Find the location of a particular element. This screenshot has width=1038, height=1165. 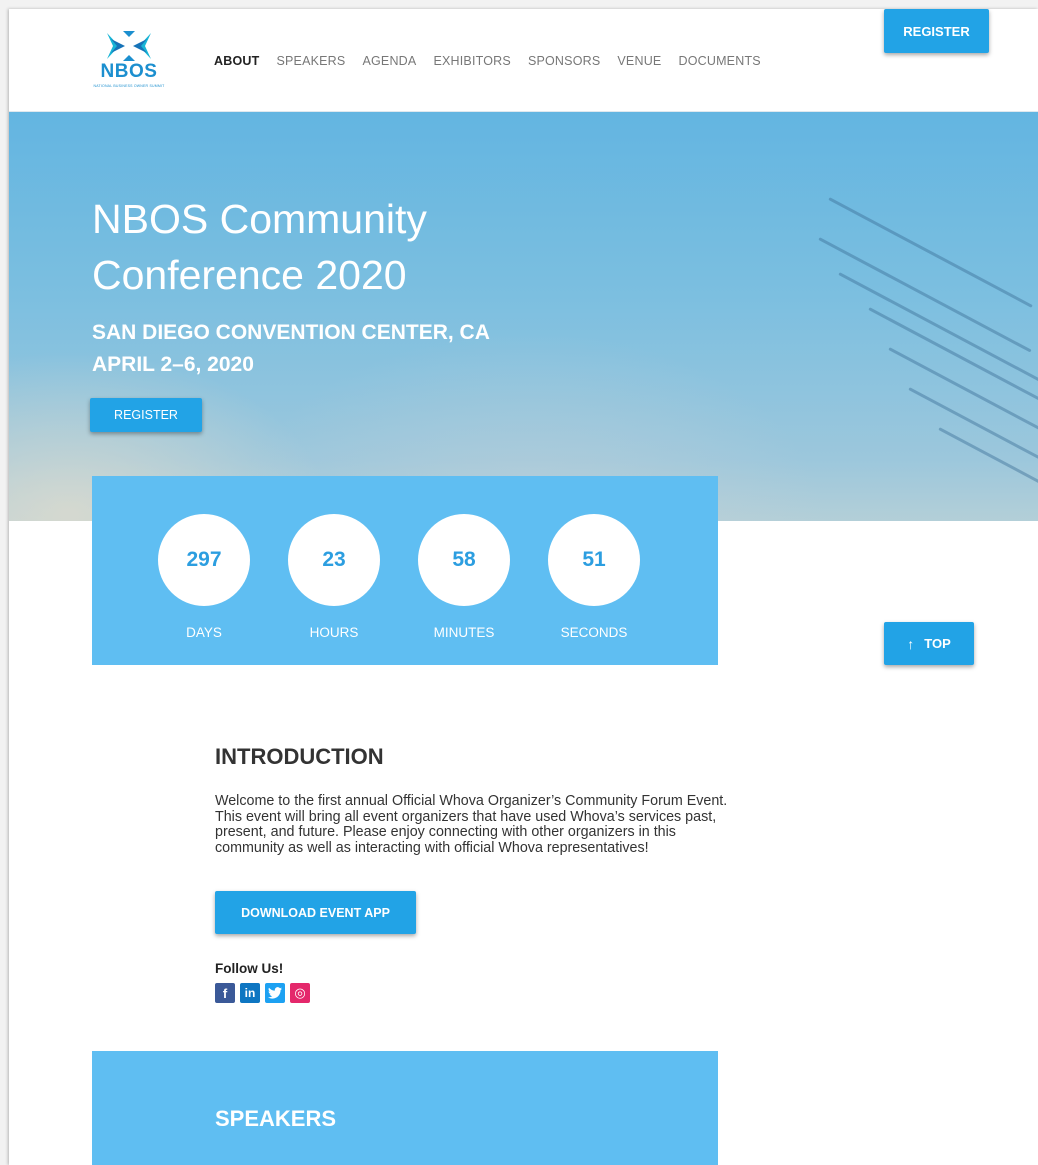

logo-mark-icon is located at coordinates (129, 46).